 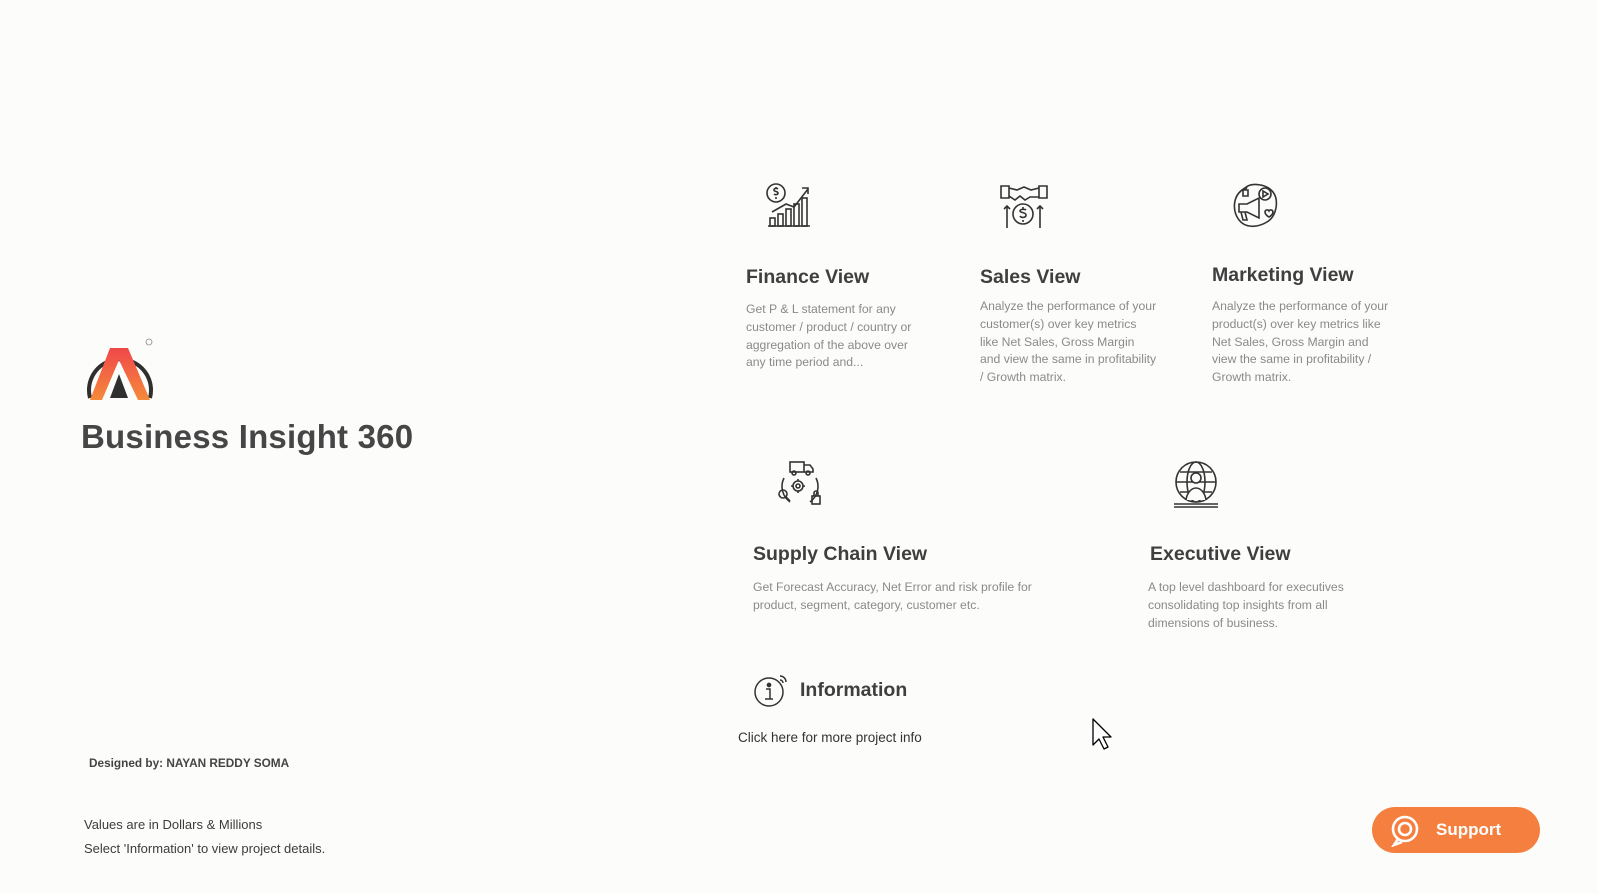 What do you see at coordinates (1405, 830) in the screenshot?
I see `support-chat-icon` at bounding box center [1405, 830].